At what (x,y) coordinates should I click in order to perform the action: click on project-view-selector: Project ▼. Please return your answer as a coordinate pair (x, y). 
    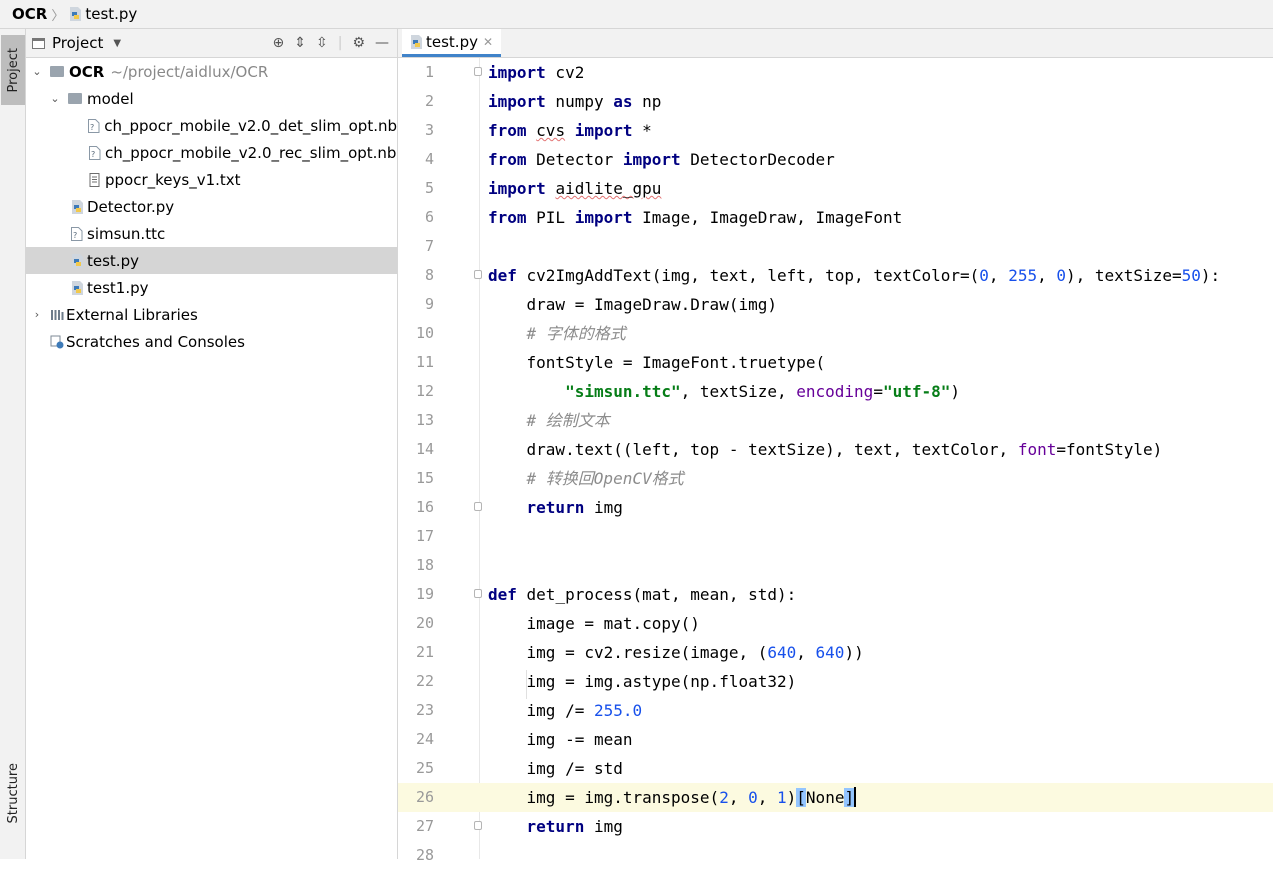
    Looking at the image, I should click on (76, 43).